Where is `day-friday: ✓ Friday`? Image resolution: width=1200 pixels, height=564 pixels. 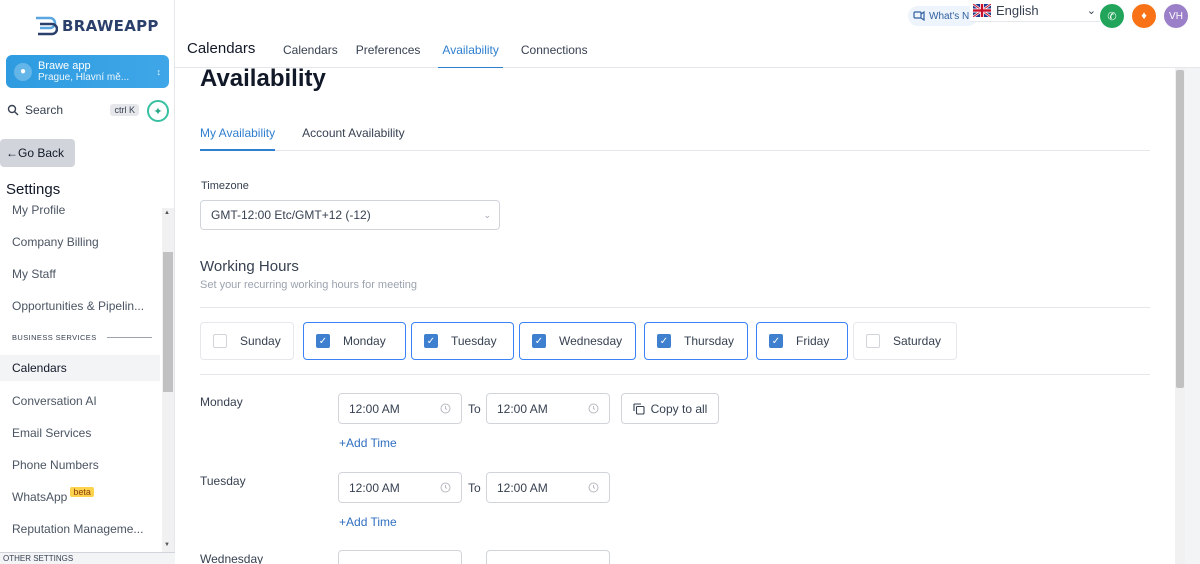 day-friday: ✓ Friday is located at coordinates (802, 341).